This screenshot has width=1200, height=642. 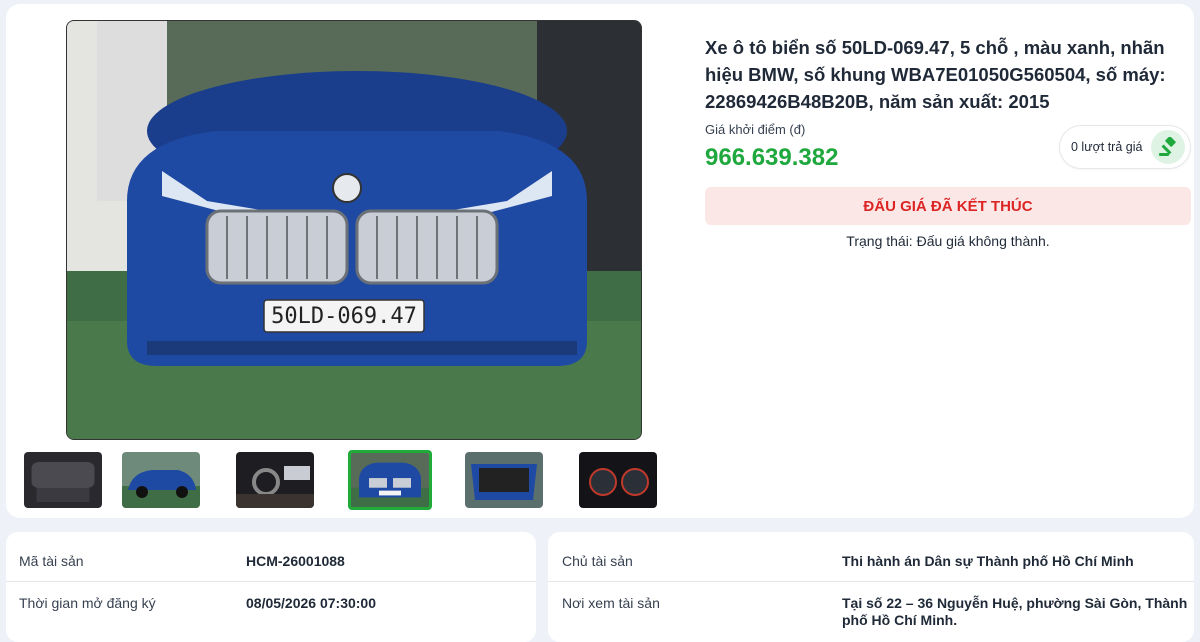 What do you see at coordinates (1168, 147) in the screenshot?
I see `gavel-icon` at bounding box center [1168, 147].